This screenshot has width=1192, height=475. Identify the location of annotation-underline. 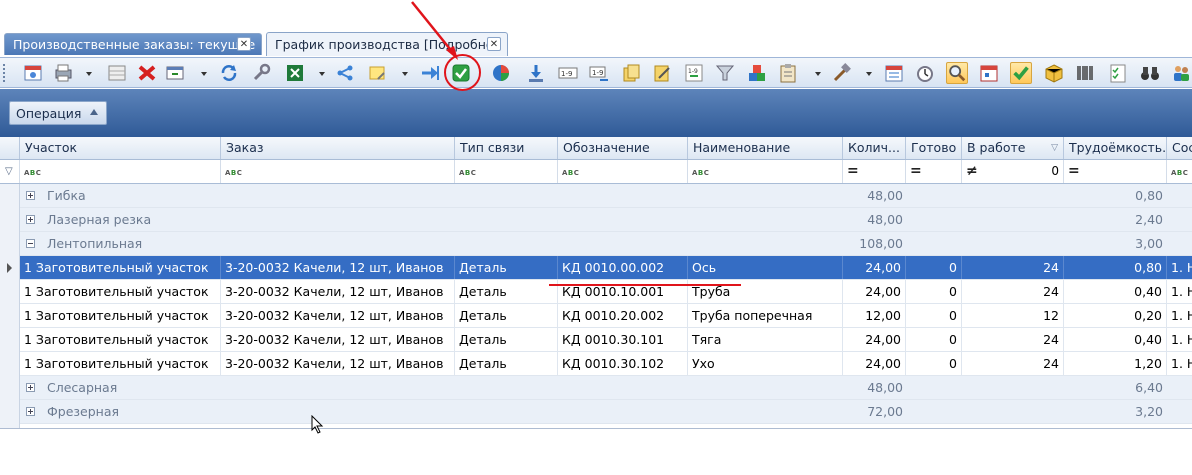
(645, 285).